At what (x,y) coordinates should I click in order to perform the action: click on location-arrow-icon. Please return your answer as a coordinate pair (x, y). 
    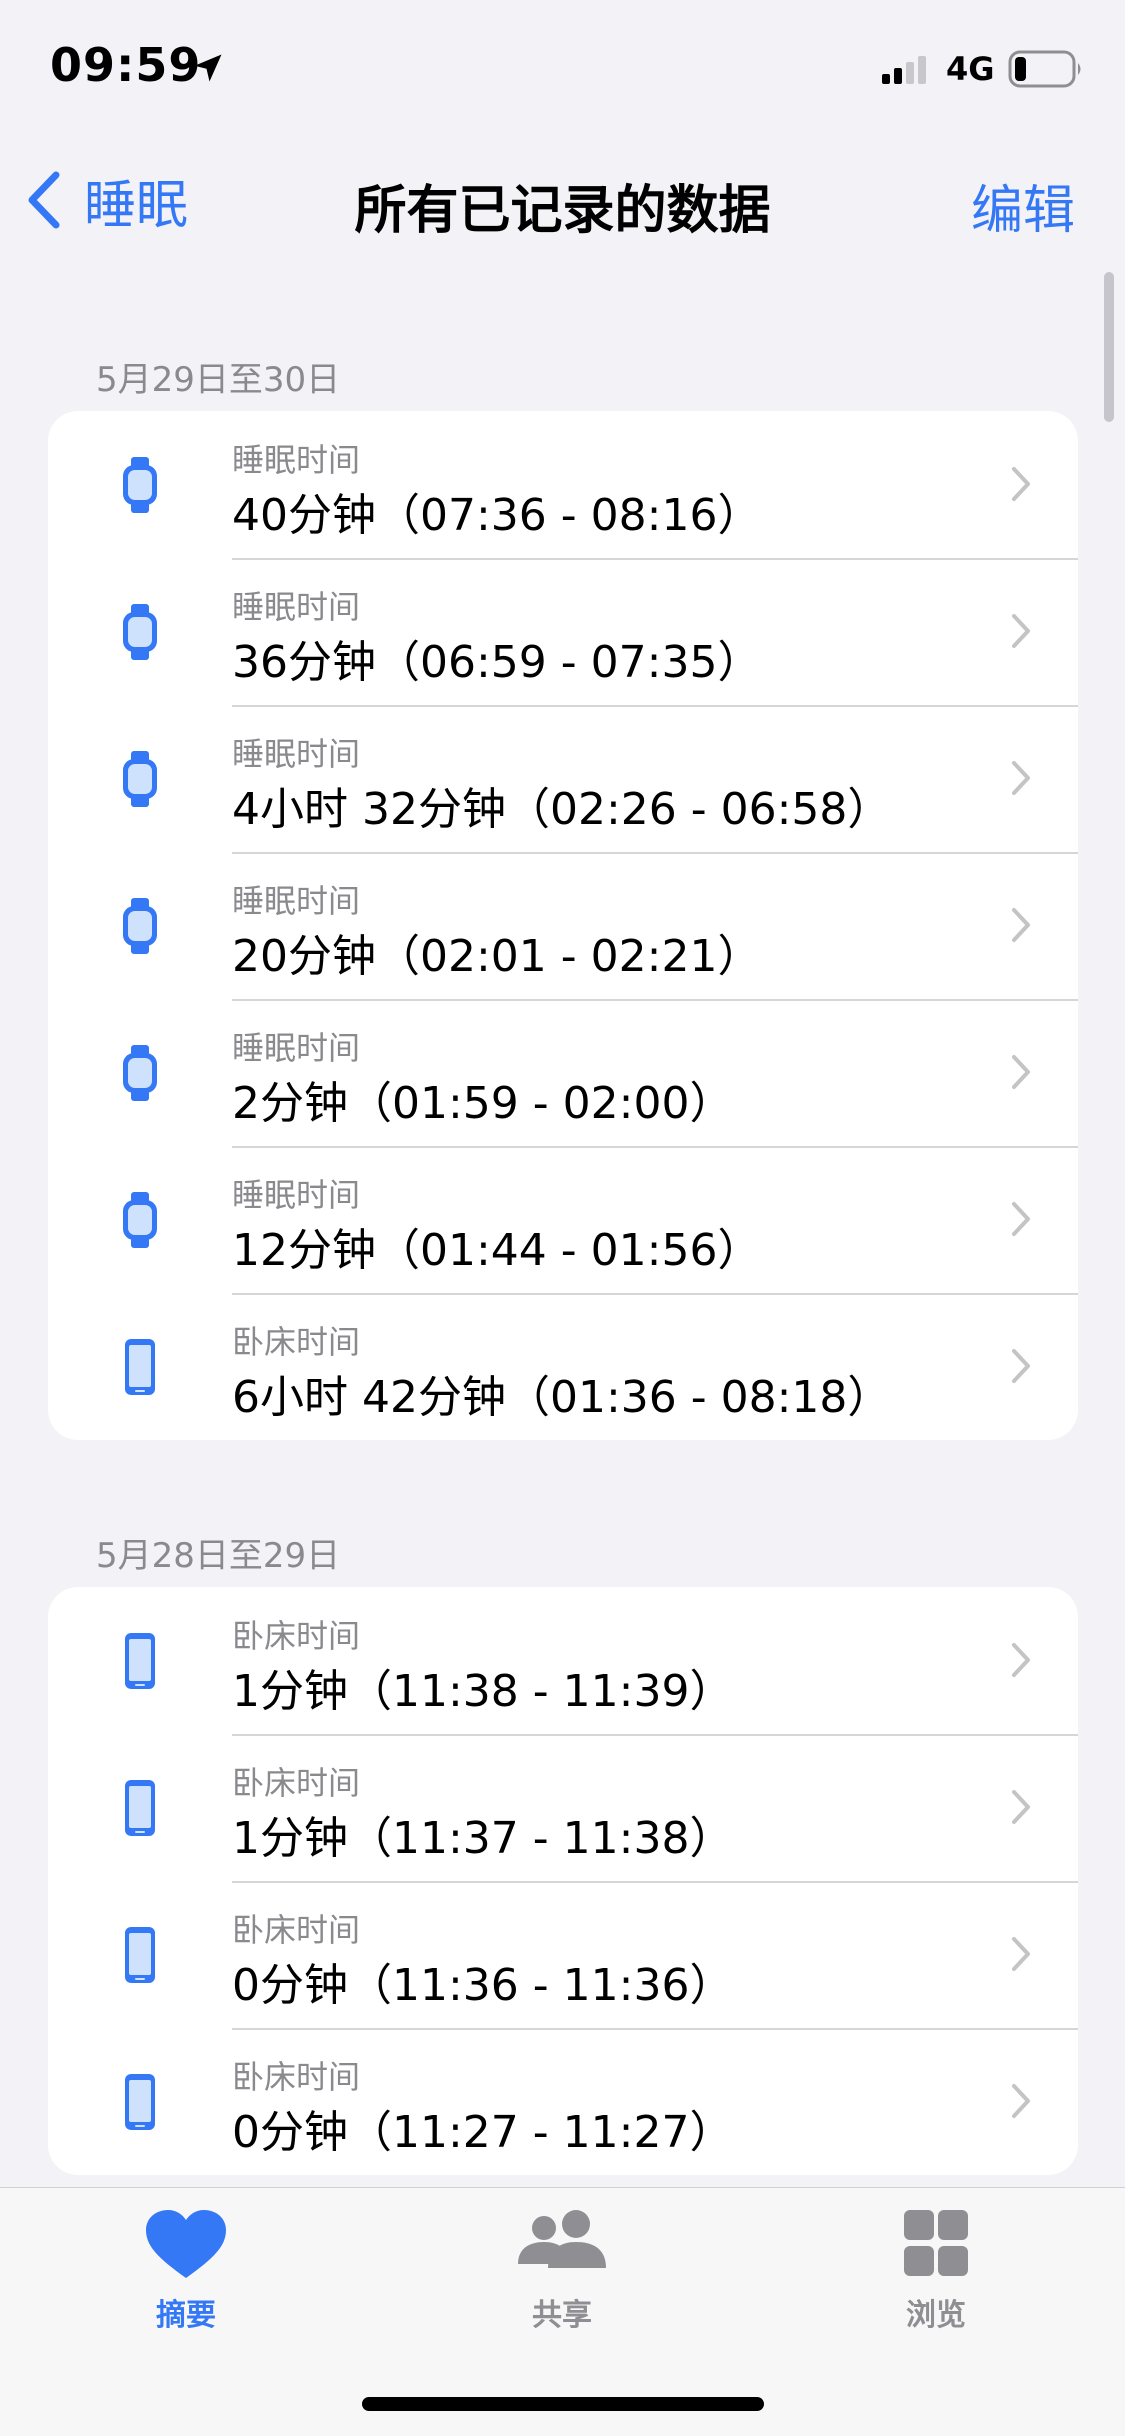
    Looking at the image, I should click on (208, 68).